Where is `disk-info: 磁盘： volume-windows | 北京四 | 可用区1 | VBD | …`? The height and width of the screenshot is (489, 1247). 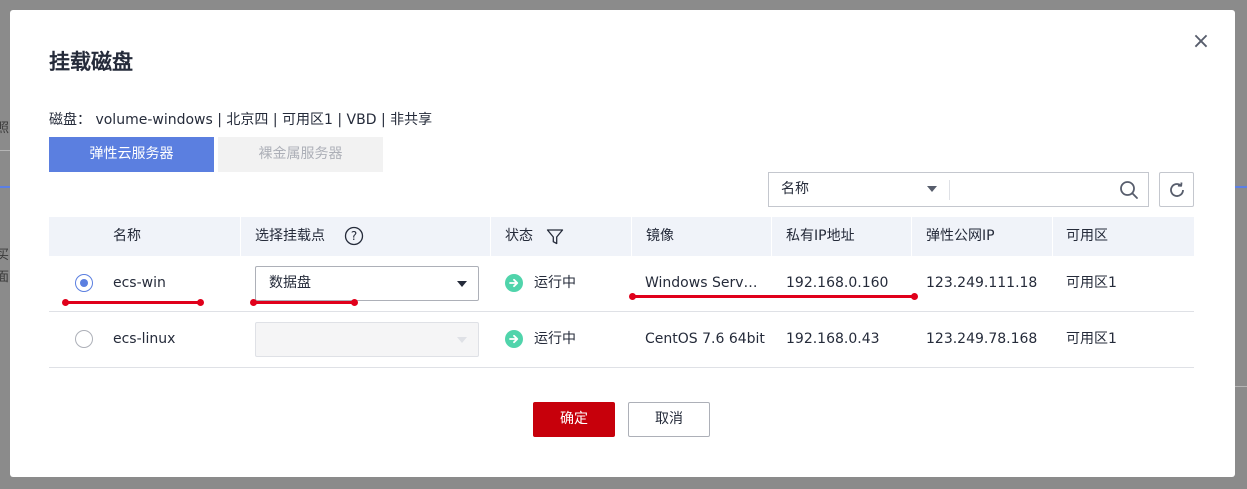
disk-info: 磁盘： volume-windows | 北京四 | 可用区1 | VBD | … is located at coordinates (241, 120).